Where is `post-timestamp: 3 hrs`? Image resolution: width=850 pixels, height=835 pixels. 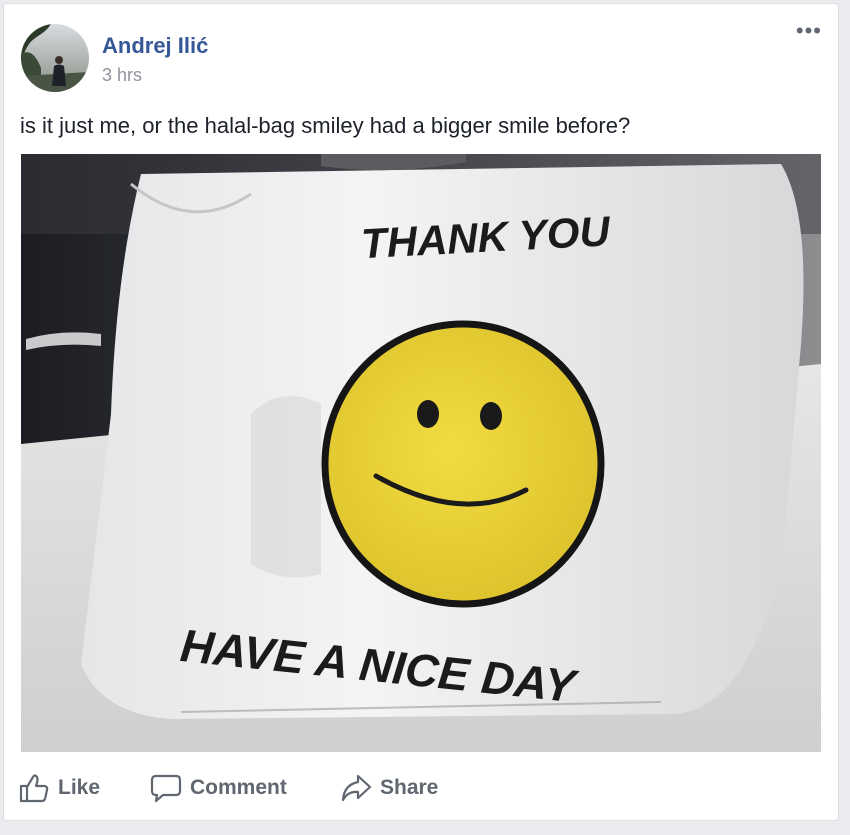
post-timestamp: 3 hrs is located at coordinates (122, 75).